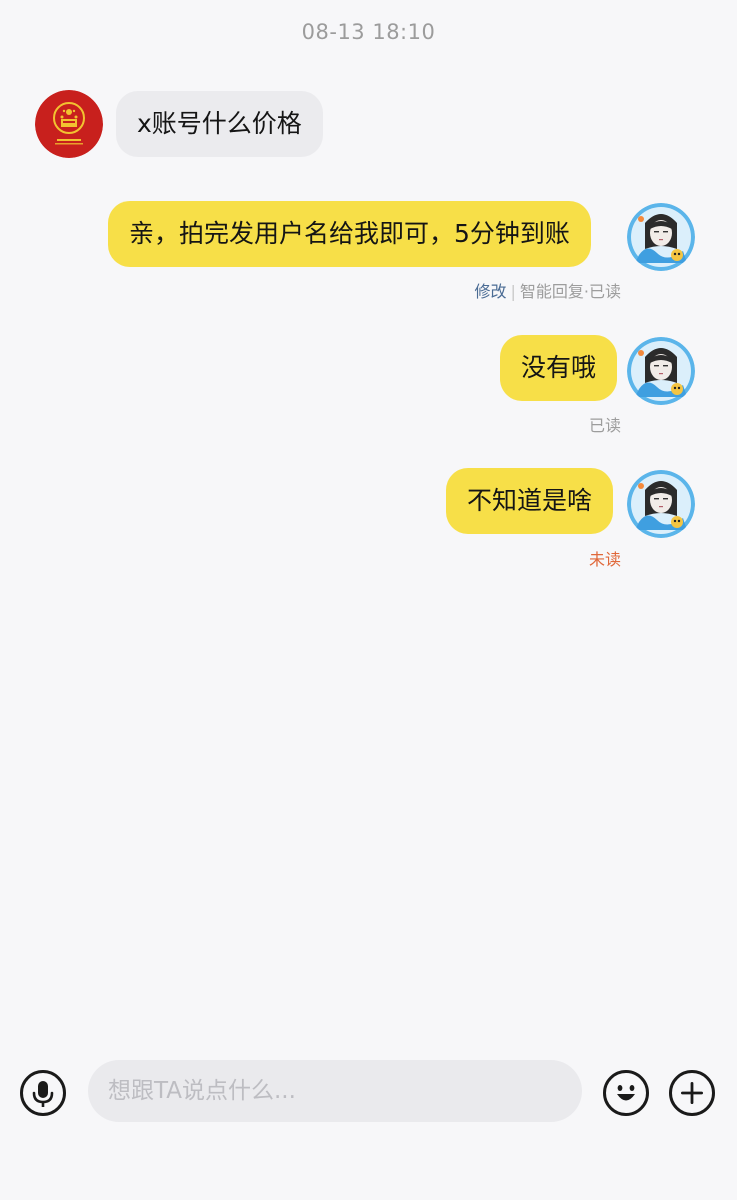  Describe the element at coordinates (602, 291) in the screenshot. I see `read-receipt: ·已读` at that location.